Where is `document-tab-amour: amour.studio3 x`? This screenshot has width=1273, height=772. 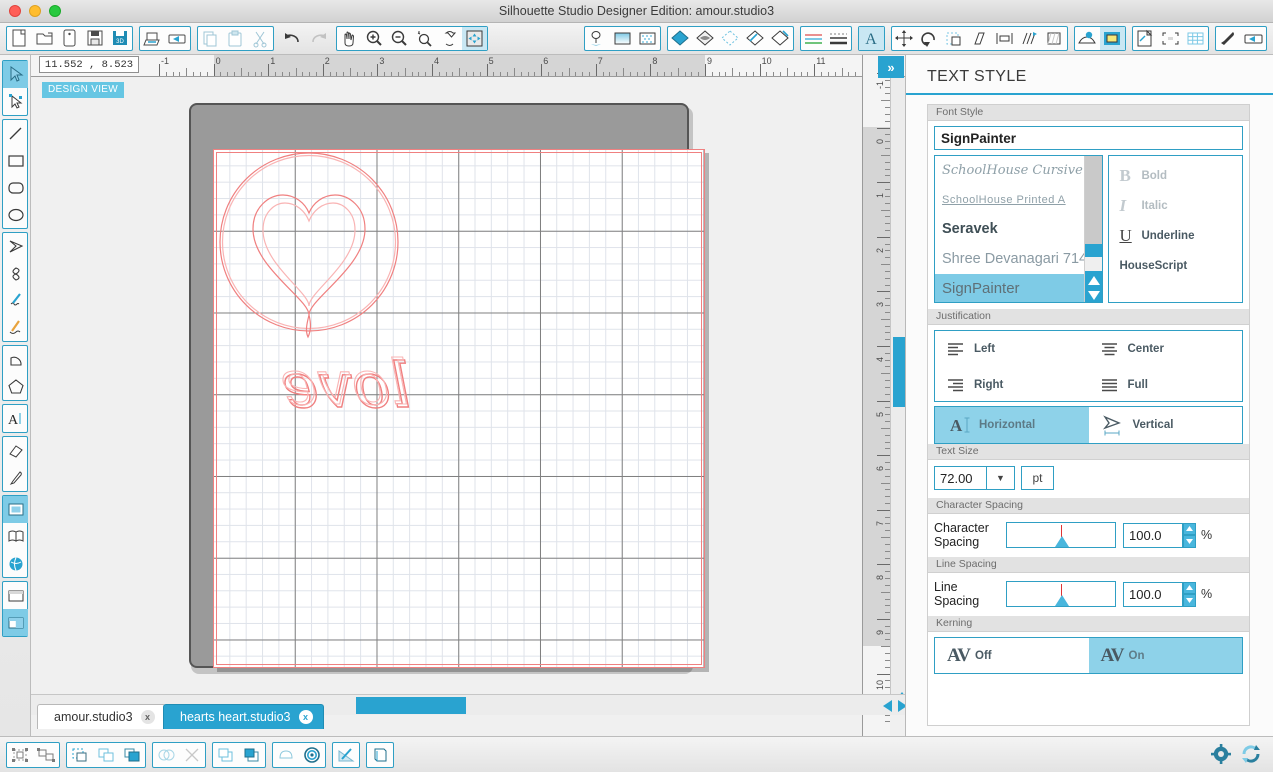
document-tab-amour: amour.studio3 x is located at coordinates (101, 716).